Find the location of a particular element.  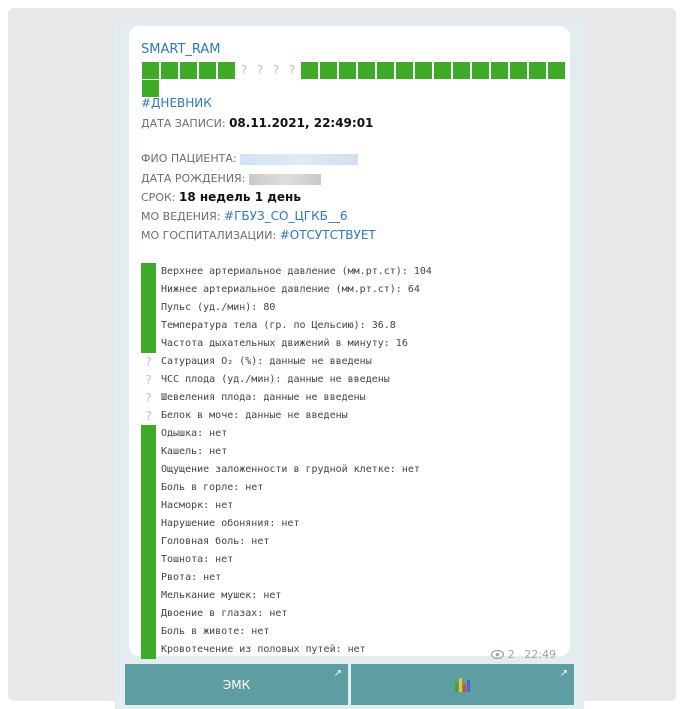

indicator-text: Нарушение обоняния: нет is located at coordinates (230, 523).